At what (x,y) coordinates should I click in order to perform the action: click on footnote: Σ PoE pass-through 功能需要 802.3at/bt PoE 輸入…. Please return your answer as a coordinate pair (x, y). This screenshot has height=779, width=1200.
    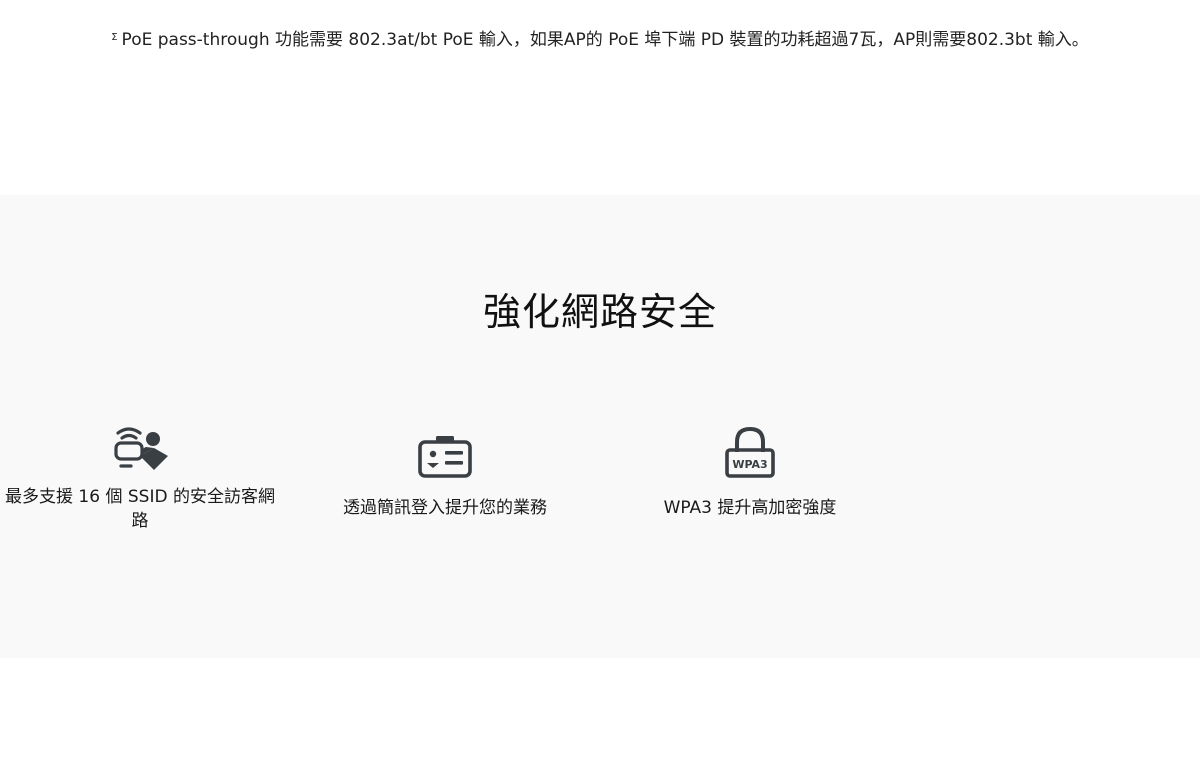
    Looking at the image, I should click on (600, 40).